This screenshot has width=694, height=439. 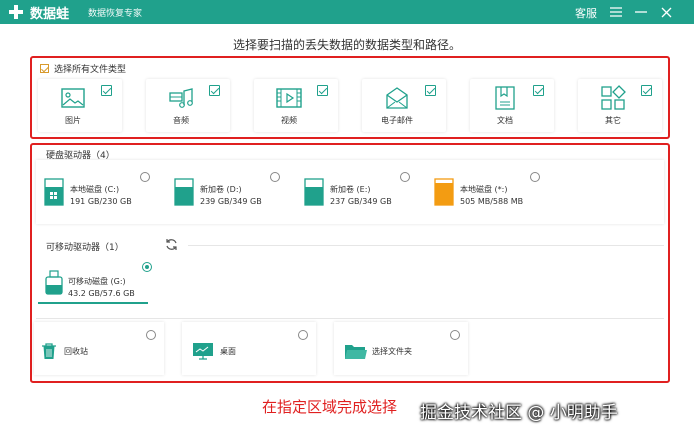 I want to click on location-recycle-bin: 回收站, so click(x=99, y=348).